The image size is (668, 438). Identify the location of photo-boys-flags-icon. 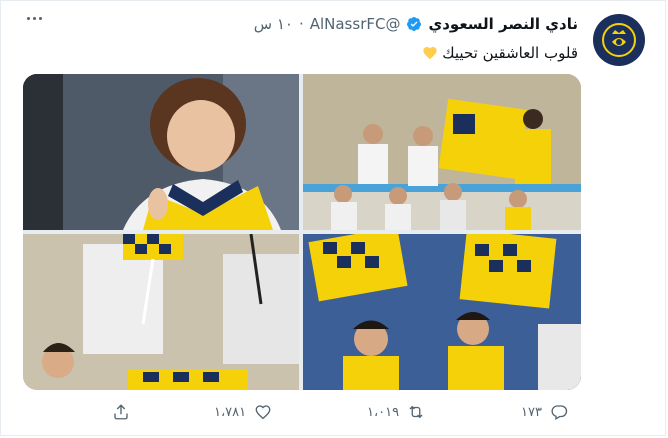
(161, 312).